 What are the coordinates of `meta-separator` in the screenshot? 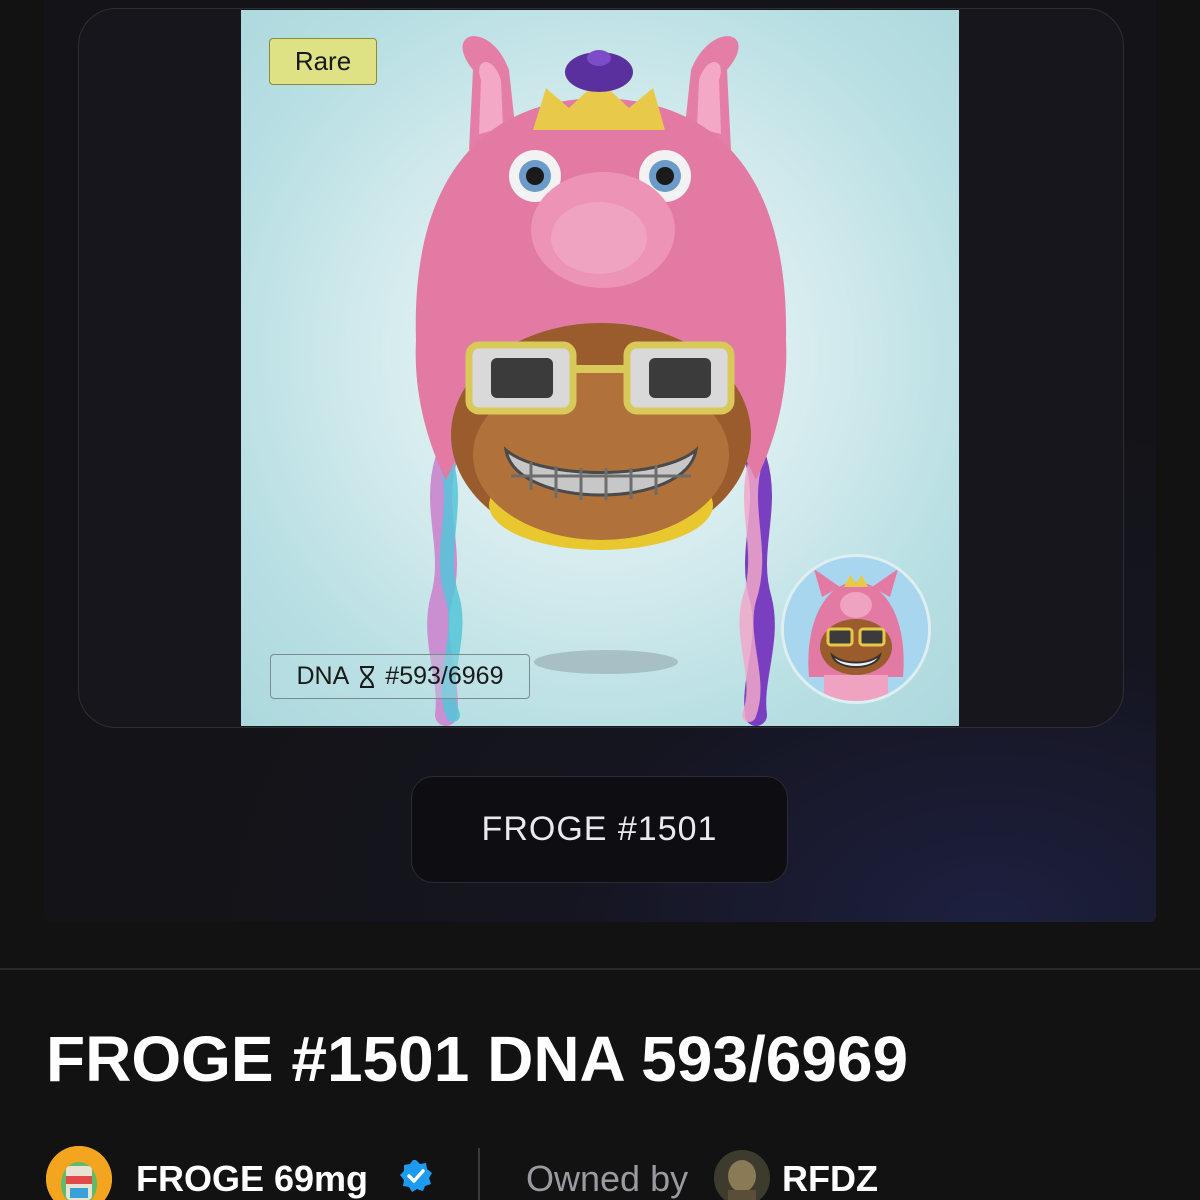 It's located at (479, 1174).